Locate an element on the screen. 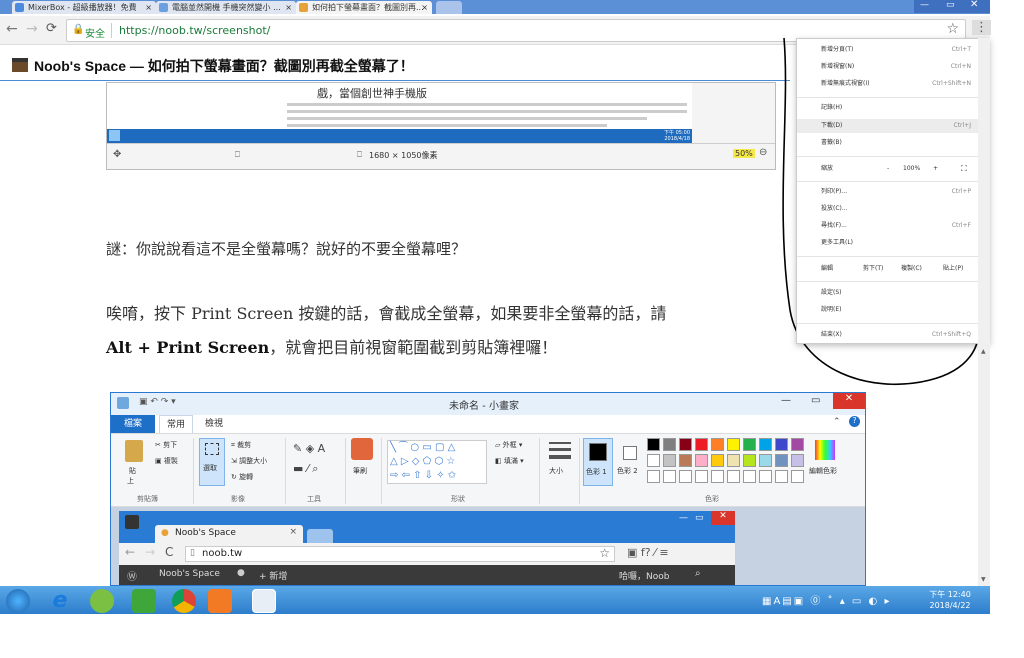  close-icon: ✕ is located at coordinates (723, 518).